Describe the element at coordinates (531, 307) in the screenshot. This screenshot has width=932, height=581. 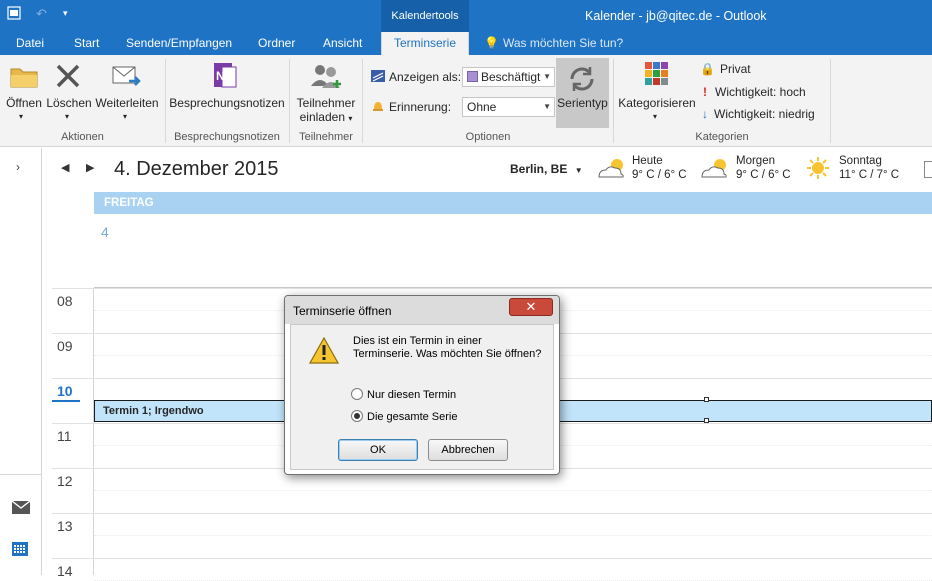
I see `dialog-close-button: ✕` at that location.